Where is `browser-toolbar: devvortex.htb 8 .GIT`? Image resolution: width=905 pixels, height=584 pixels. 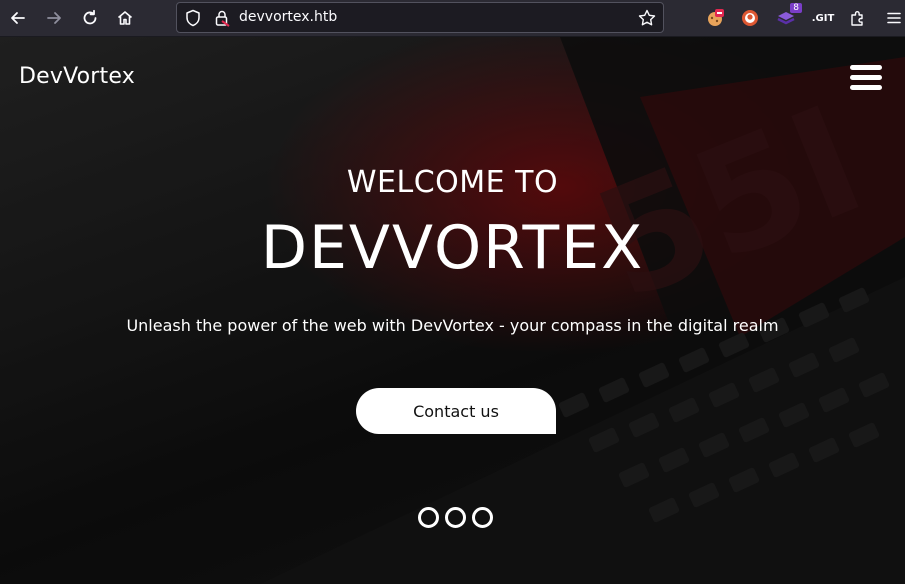 browser-toolbar: devvortex.htb 8 .GIT is located at coordinates (452, 18).